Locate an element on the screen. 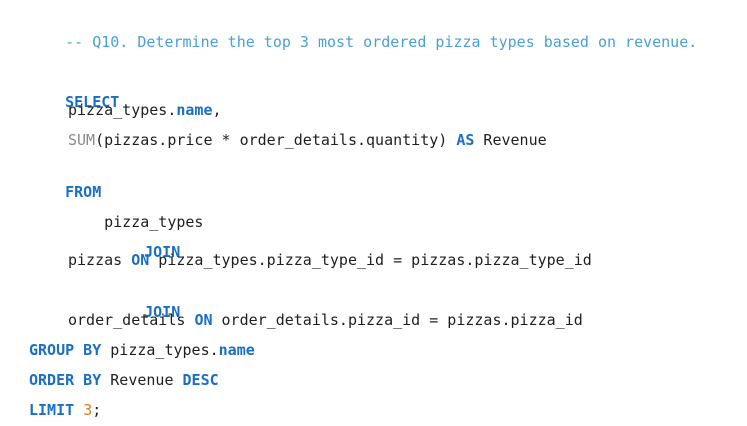 This screenshot has width=747, height=426. code-line-join-2: JOIN is located at coordinates (144, 300).